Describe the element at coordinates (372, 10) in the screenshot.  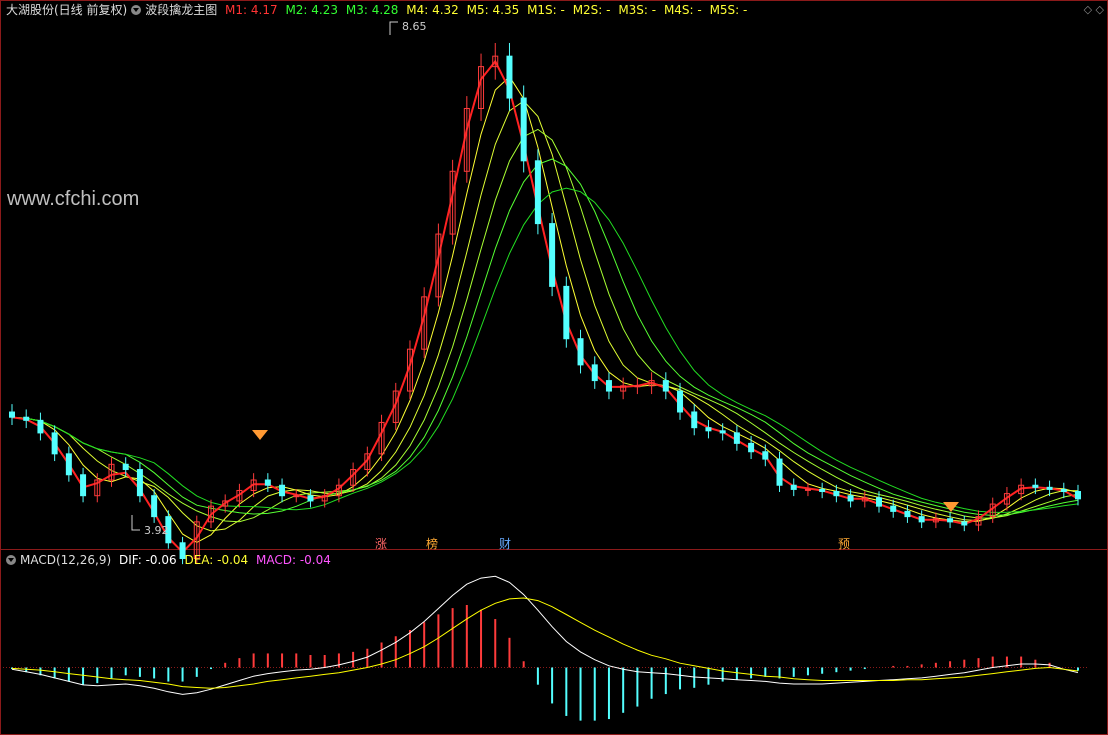
I see `m3-value: M3: 4.28` at that location.